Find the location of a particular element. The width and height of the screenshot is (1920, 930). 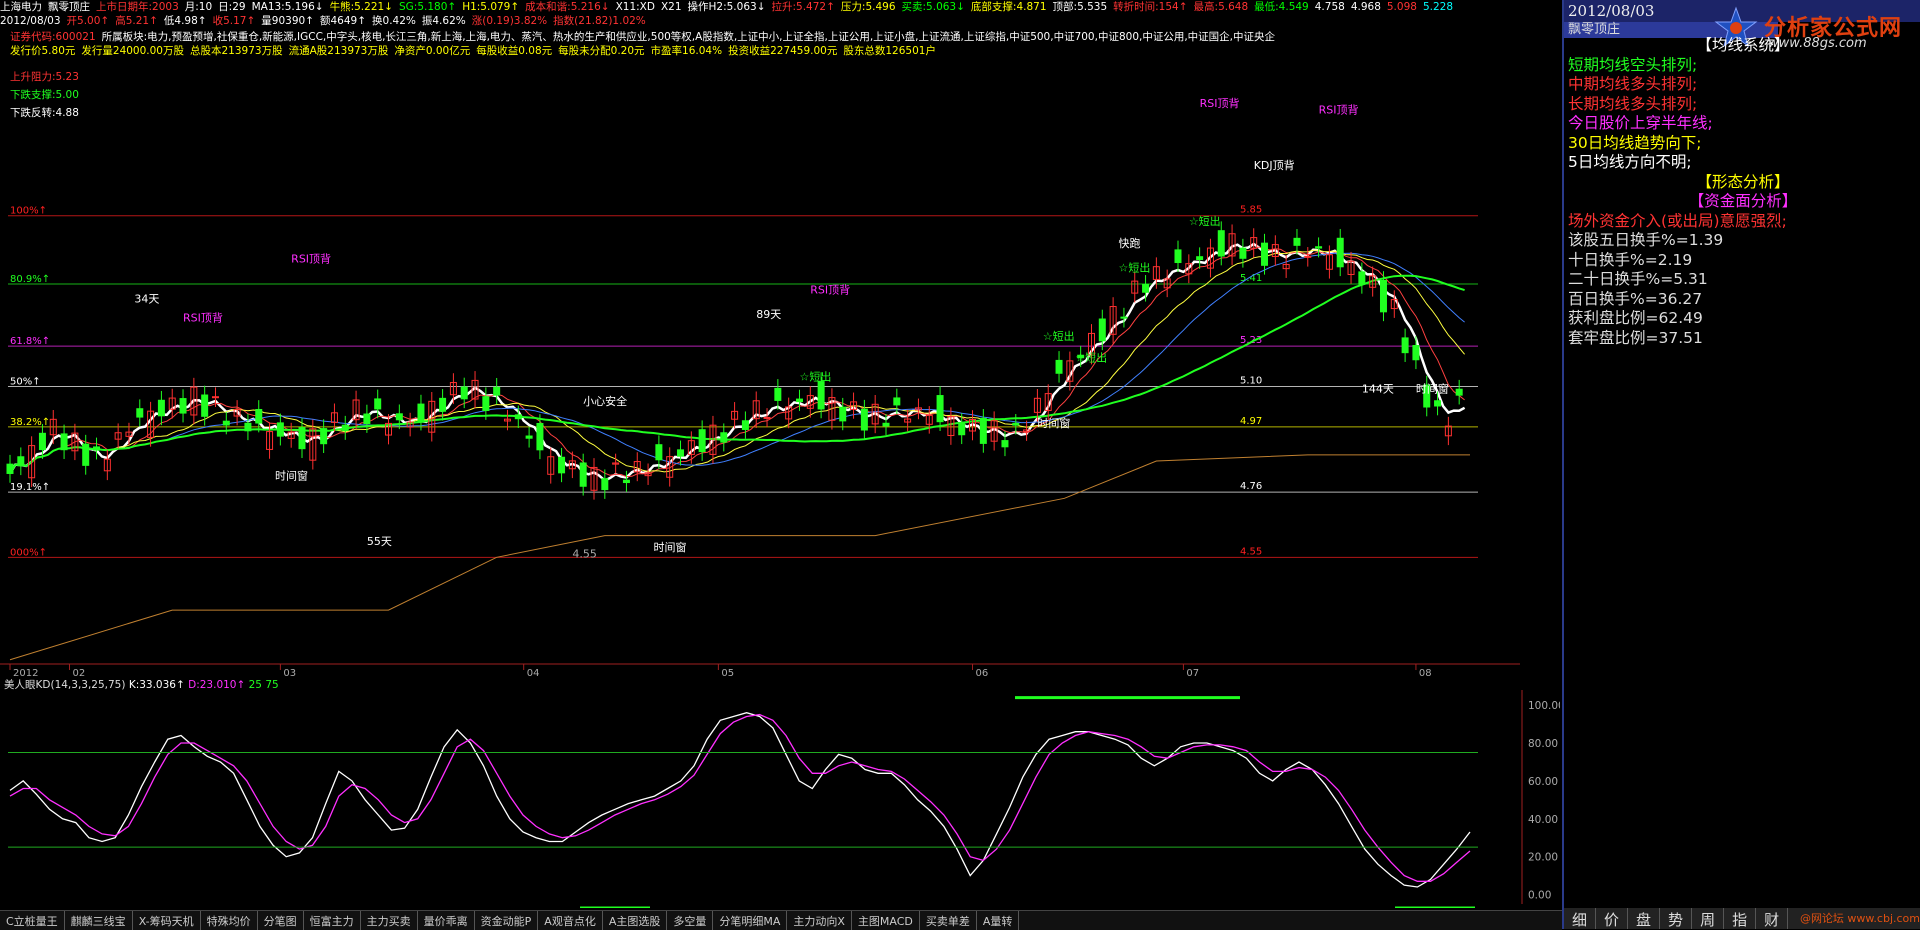

kd-y-tick-label: 0.00 is located at coordinates (1539, 896).